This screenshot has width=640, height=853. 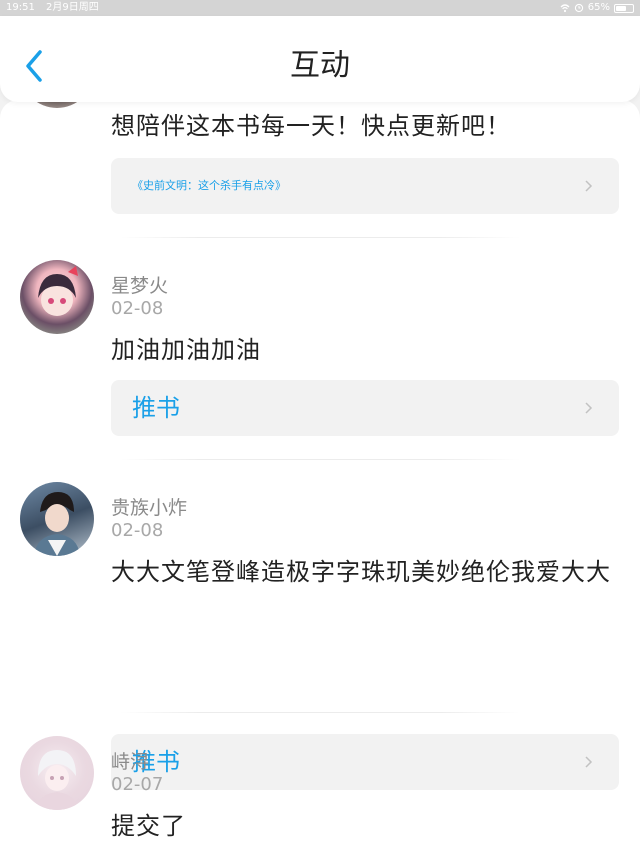 What do you see at coordinates (186, 350) in the screenshot?
I see `comment-text: 加油加油加油` at bounding box center [186, 350].